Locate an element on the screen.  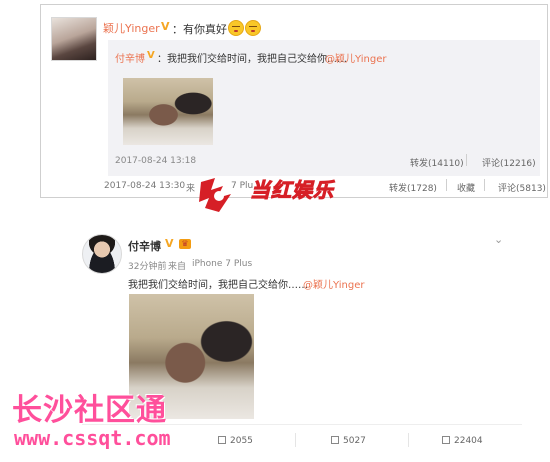
like-button: 22404 is located at coordinates (462, 441).